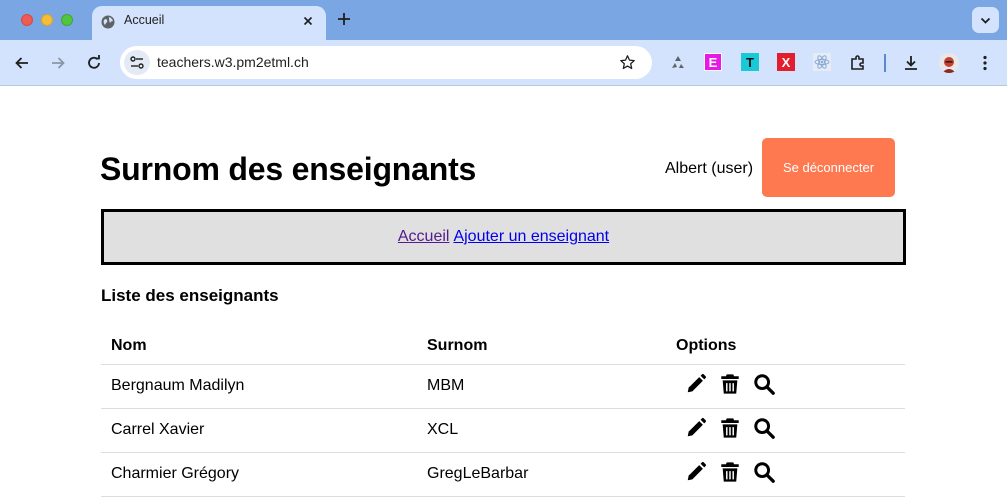  What do you see at coordinates (190, 295) in the screenshot?
I see `list-title: Liste des enseignants` at bounding box center [190, 295].